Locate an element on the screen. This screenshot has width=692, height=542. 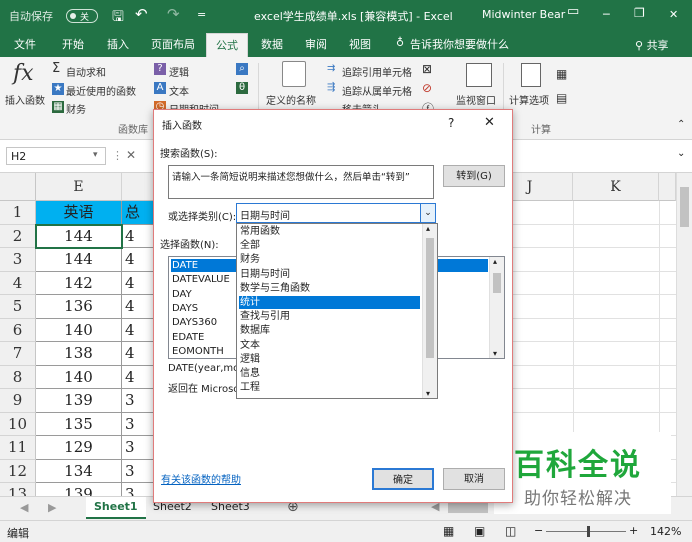
expand-formula-icon: ⌄ is located at coordinates (681, 153).